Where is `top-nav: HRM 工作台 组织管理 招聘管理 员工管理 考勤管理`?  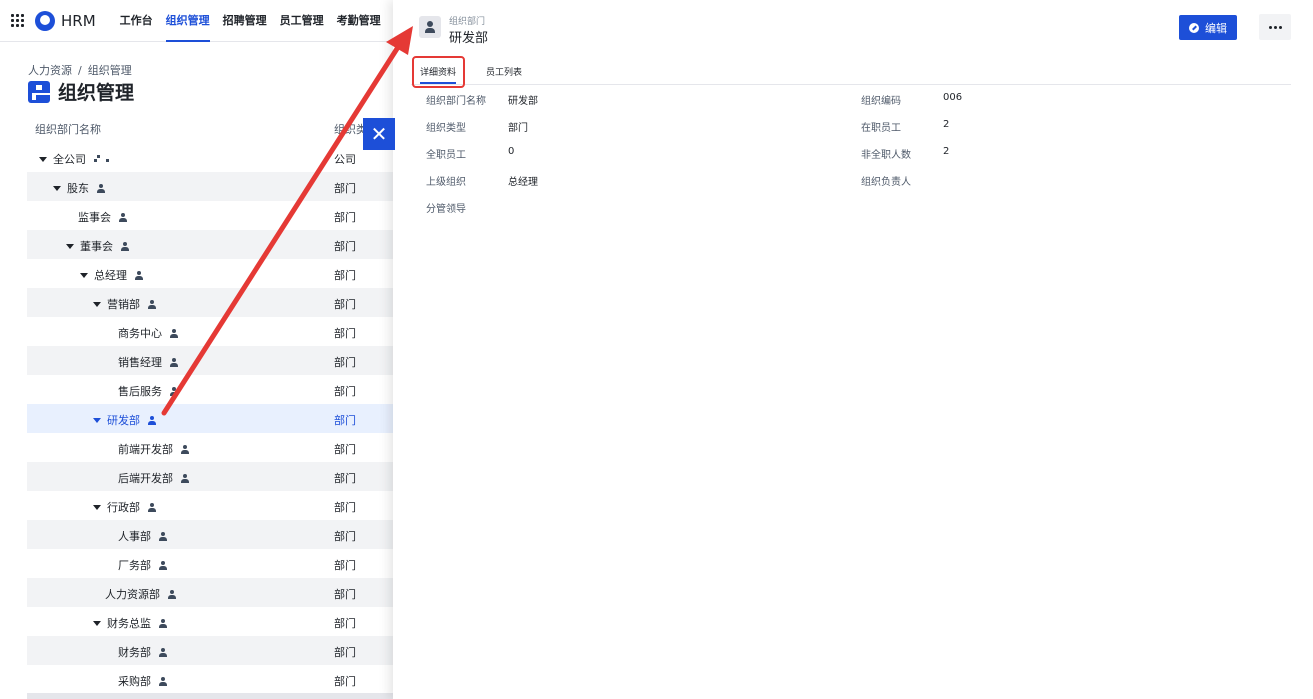 top-nav: HRM 工作台 组织管理 招聘管理 员工管理 考勤管理 is located at coordinates (200, 21).